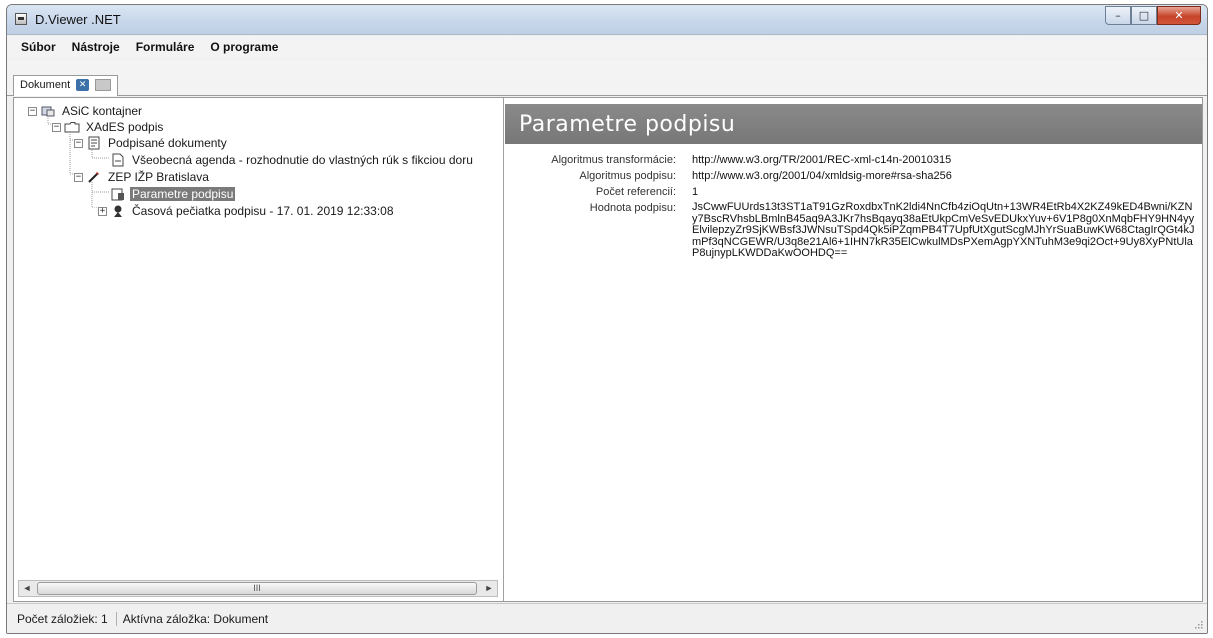  Describe the element at coordinates (94, 143) in the screenshot. I see `documents-icon` at that location.